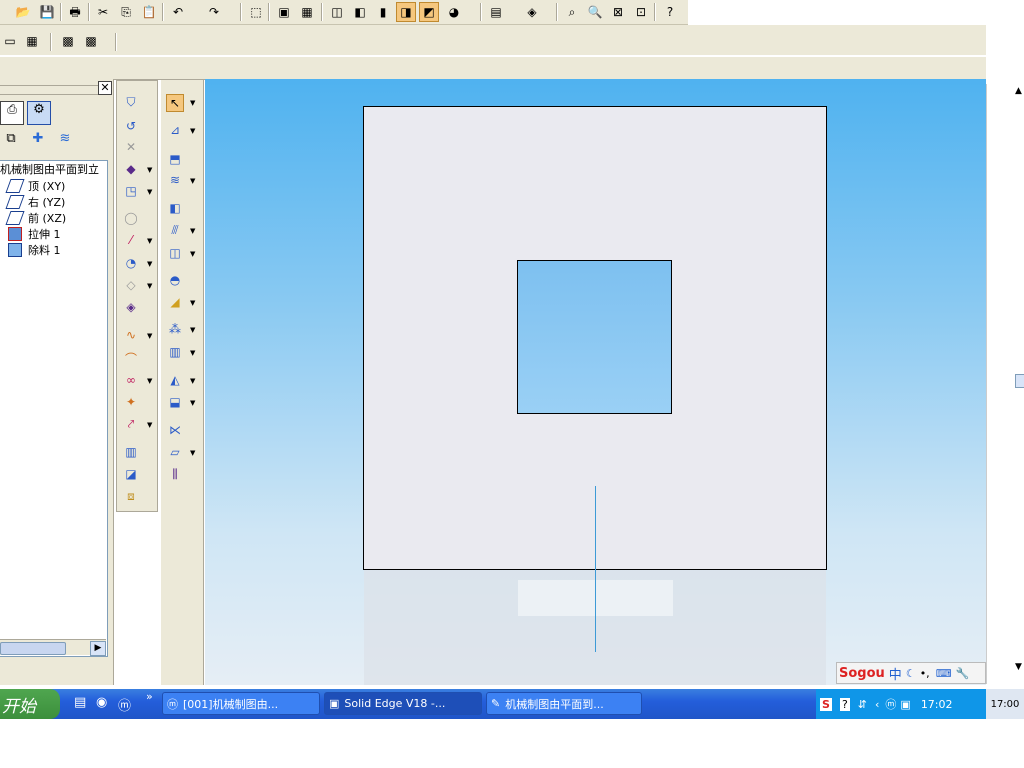 The height and width of the screenshot is (768, 1024). What do you see at coordinates (23, 12) in the screenshot?
I see `open-icon: 📂` at bounding box center [23, 12].